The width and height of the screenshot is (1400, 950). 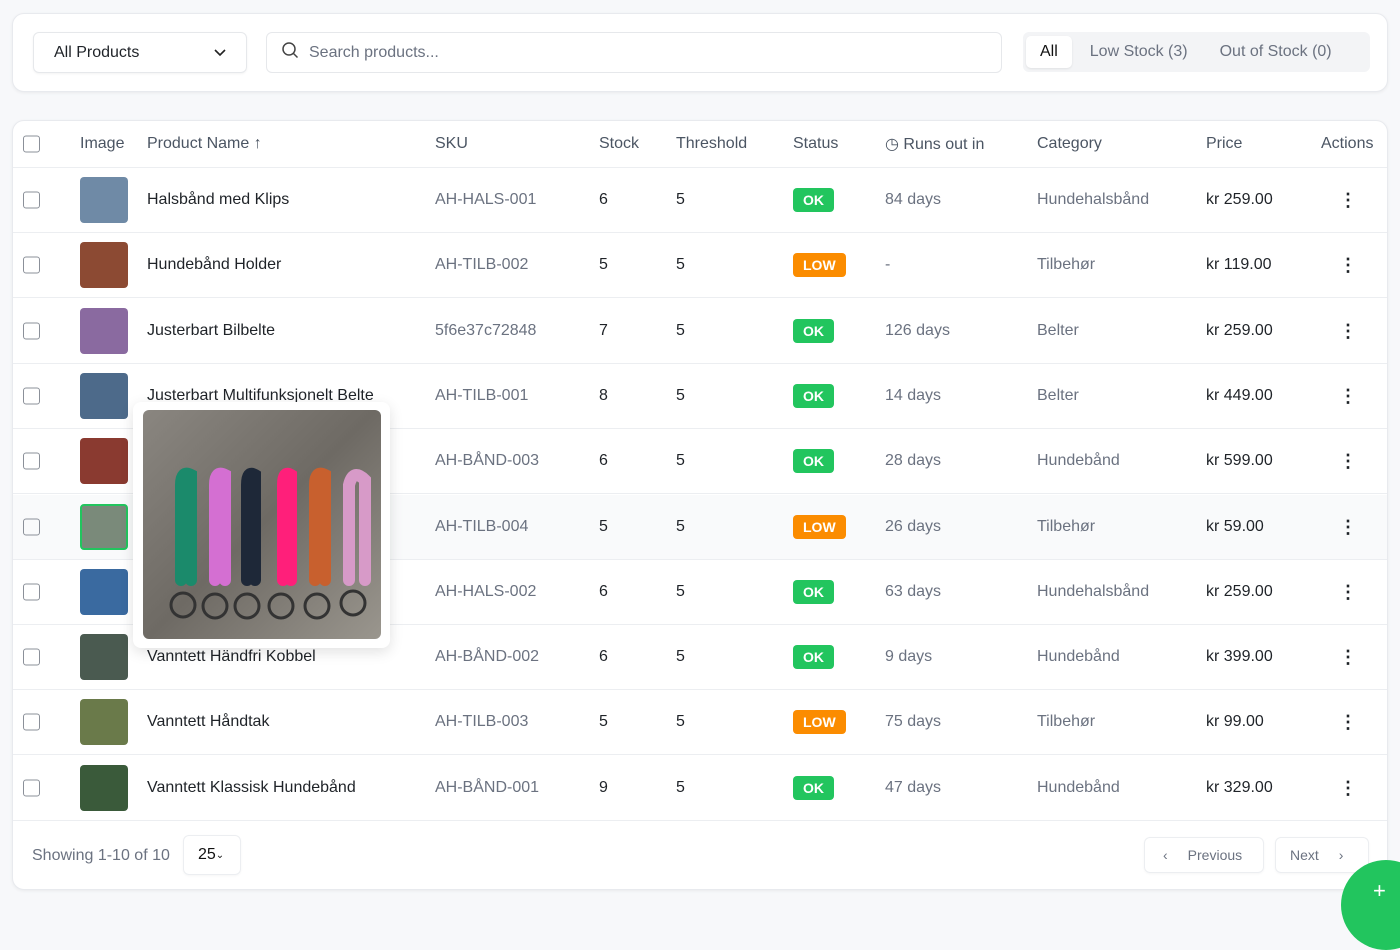 What do you see at coordinates (482, 265) in the screenshot?
I see `sku: AH-TILB-002` at bounding box center [482, 265].